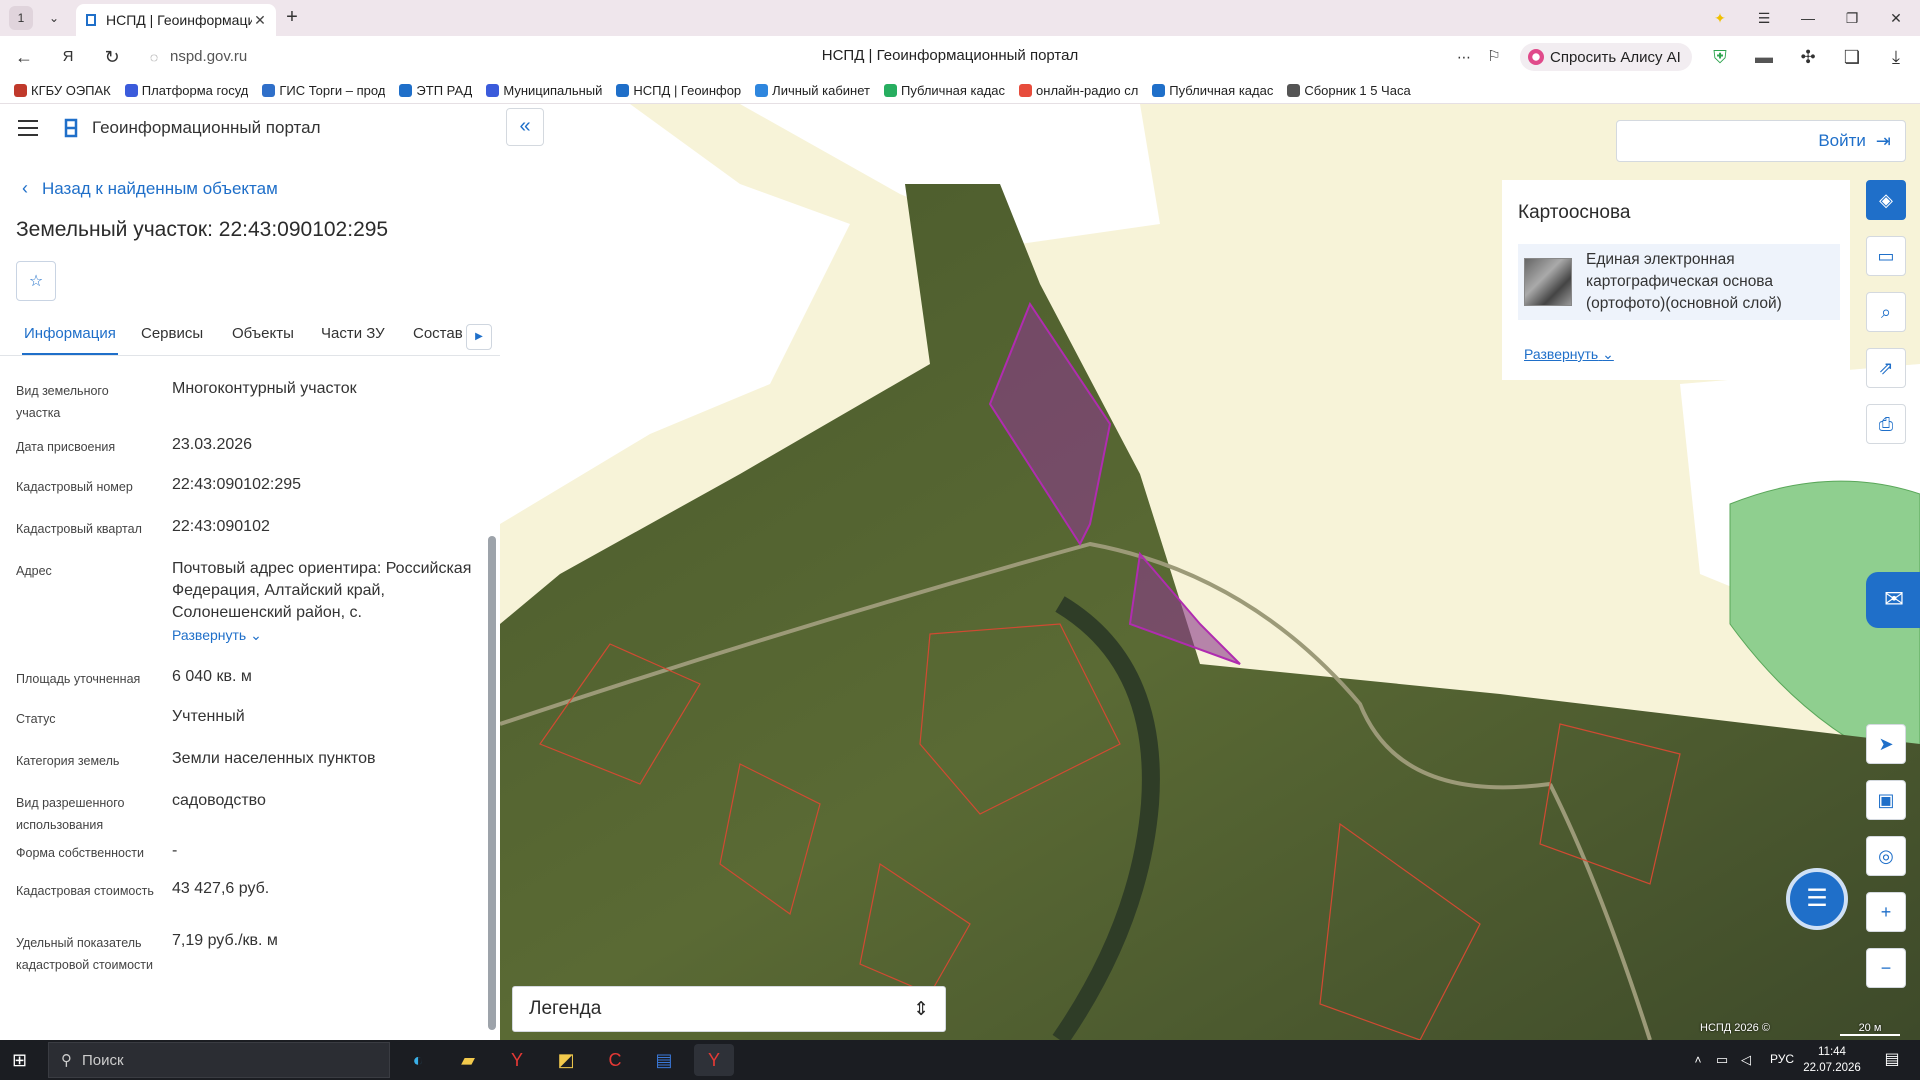 This screenshot has height=1080, width=1920. I want to click on yandex-icon: Я, so click(68, 57).